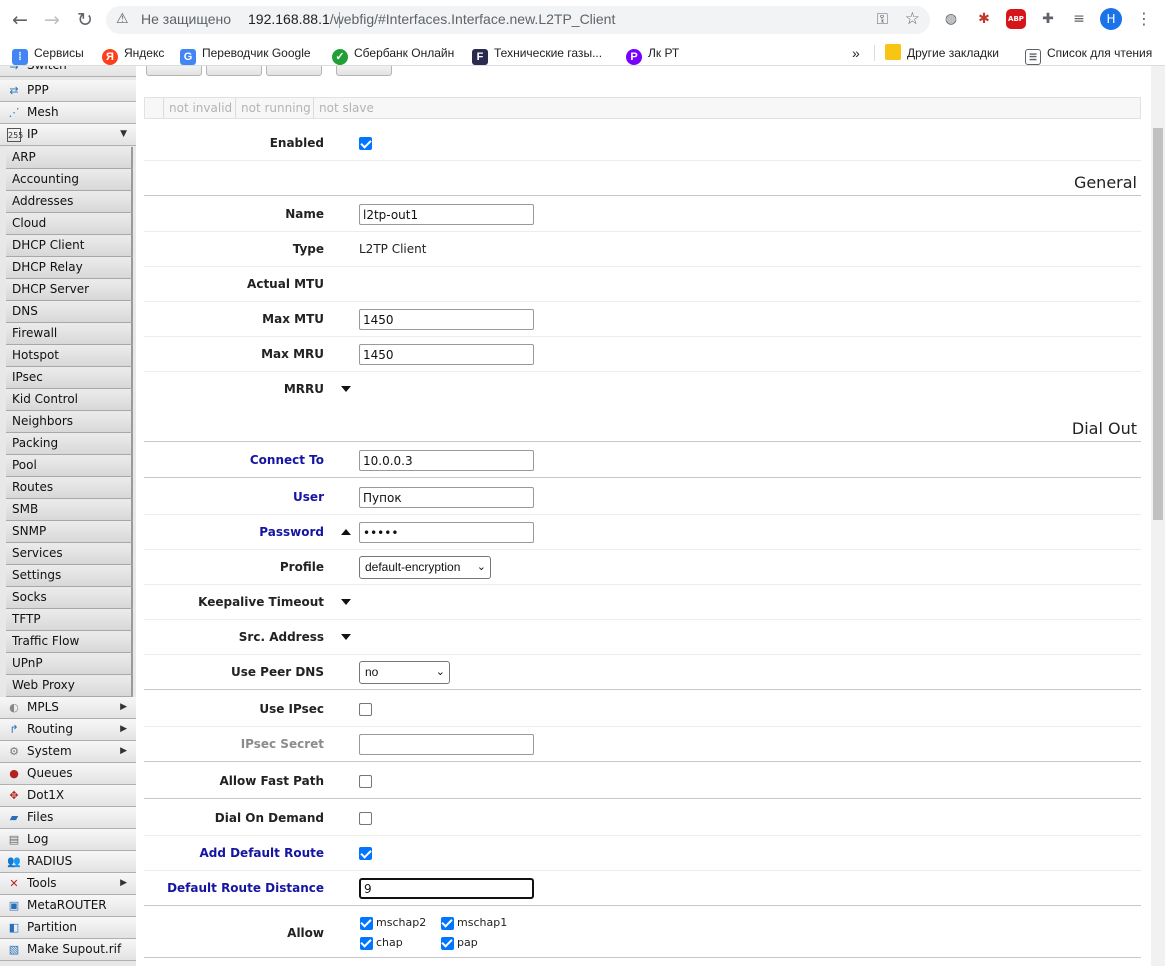 The width and height of the screenshot is (1165, 966). I want to click on submenu-item-hotspot: Hotspot, so click(69, 356).